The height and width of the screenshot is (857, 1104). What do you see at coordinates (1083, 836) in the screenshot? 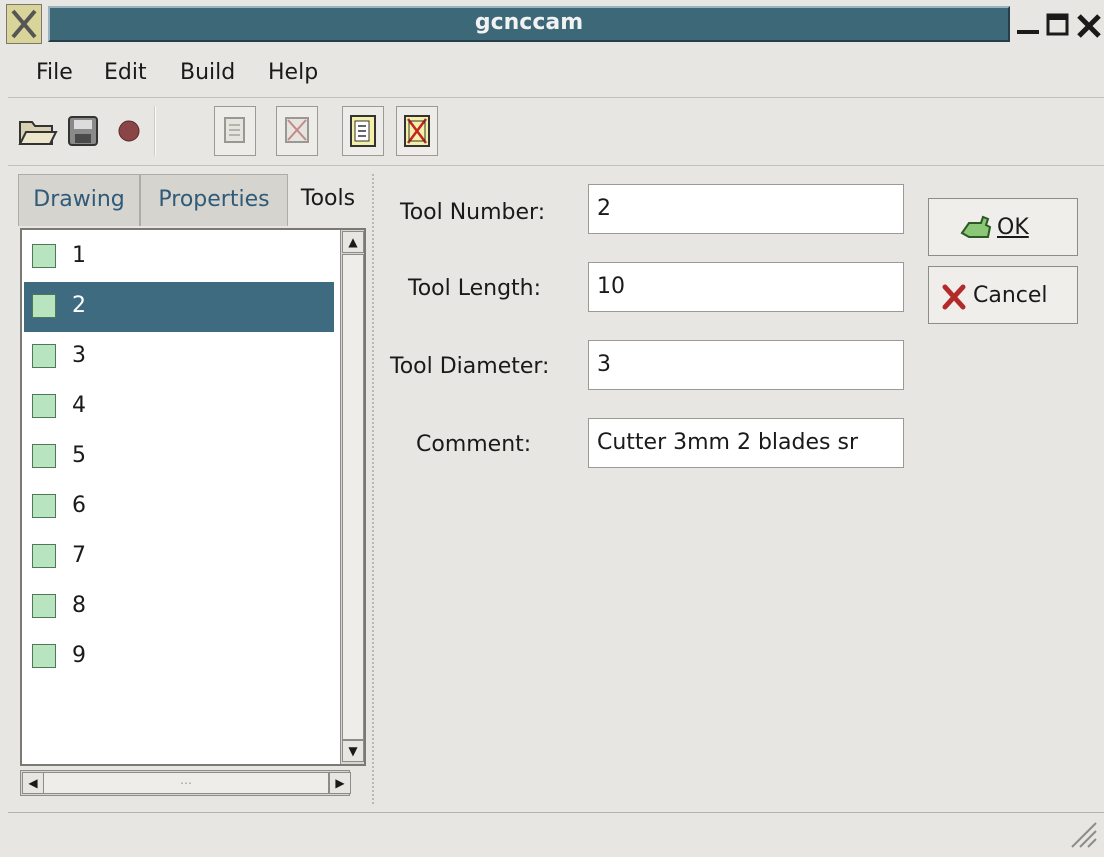
I see `resize-grip-icon` at bounding box center [1083, 836].